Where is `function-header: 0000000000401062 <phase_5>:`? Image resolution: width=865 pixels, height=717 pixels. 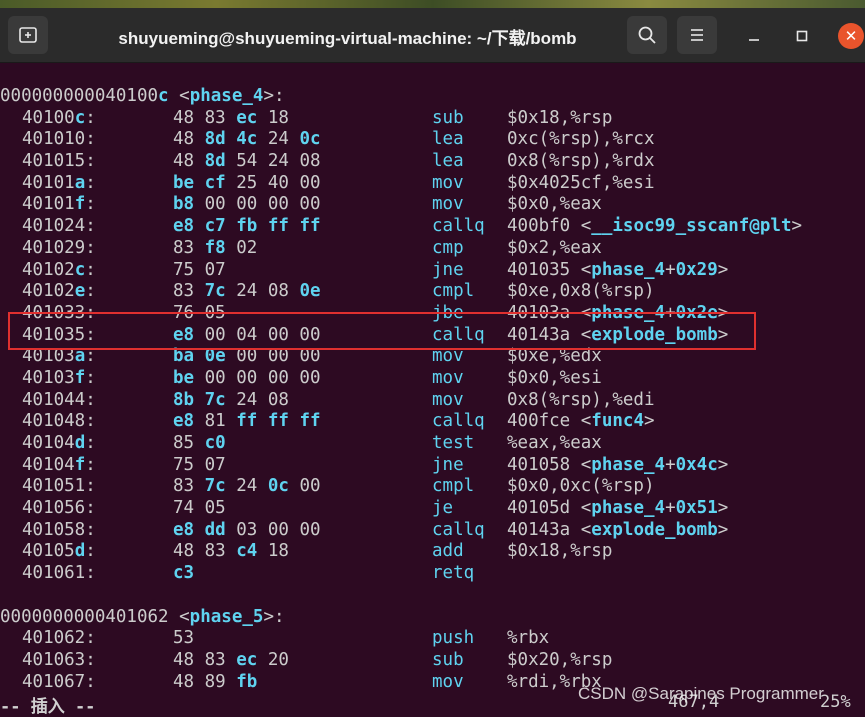 function-header: 0000000000401062 <phase_5>: is located at coordinates (432, 618).